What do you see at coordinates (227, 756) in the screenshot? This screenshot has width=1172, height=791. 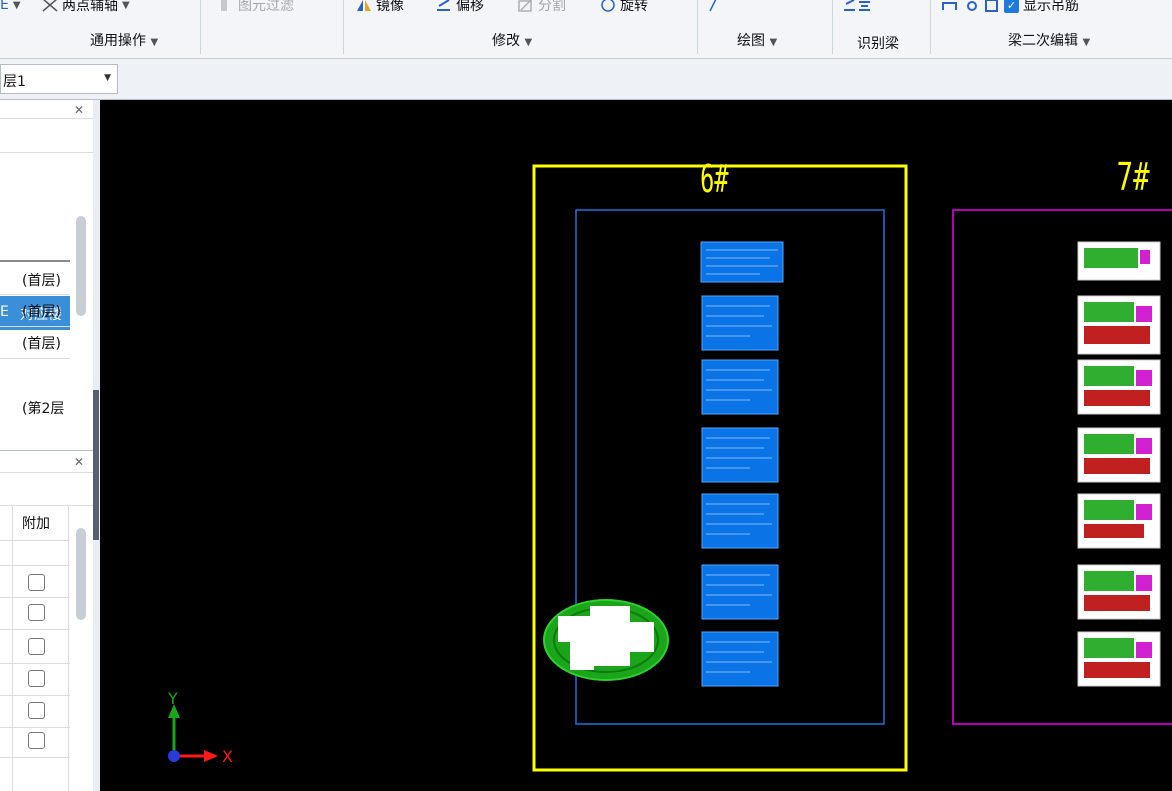 I see `x-axis-label: X` at bounding box center [227, 756].